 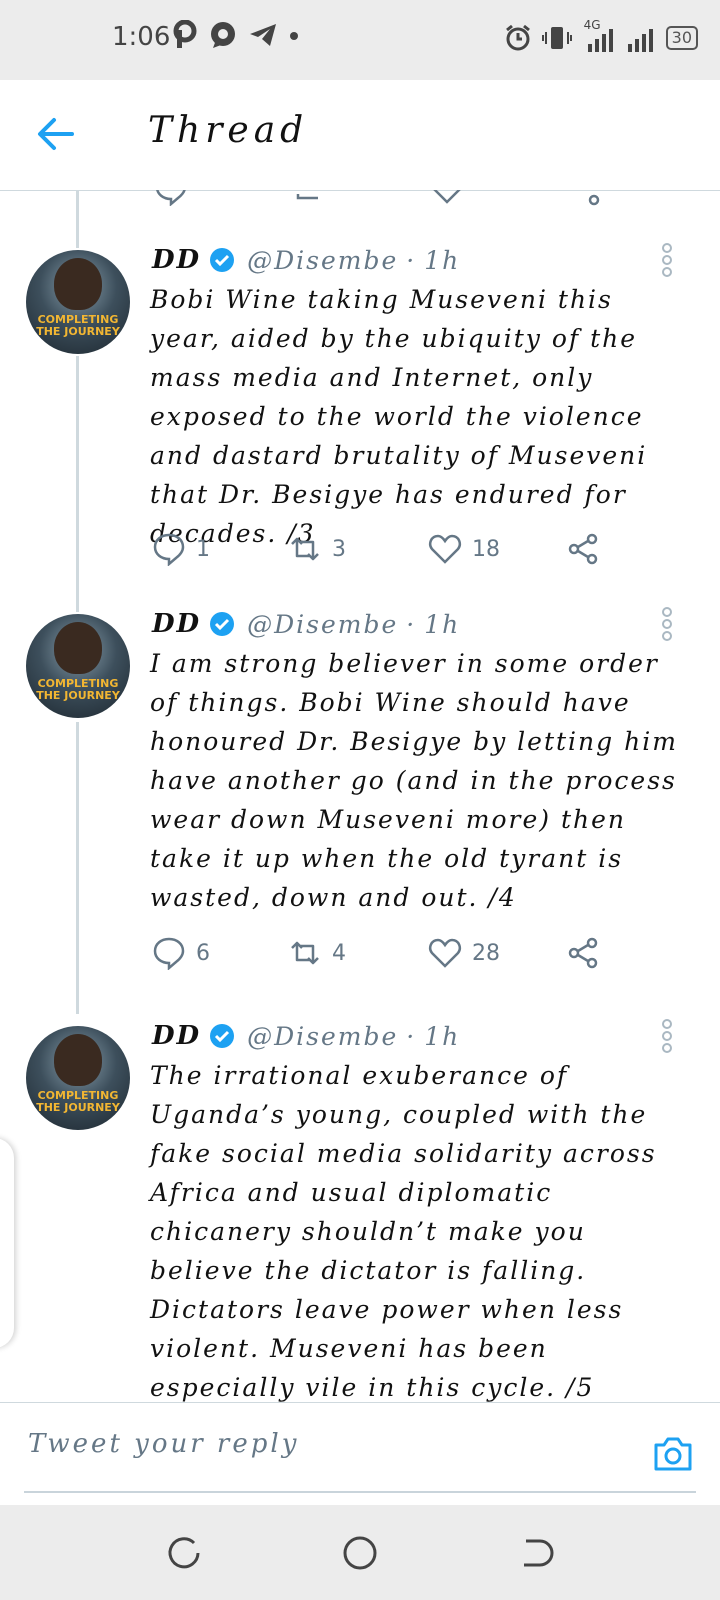 I want to click on previous-tweet-actions, so click(x=360, y=199).